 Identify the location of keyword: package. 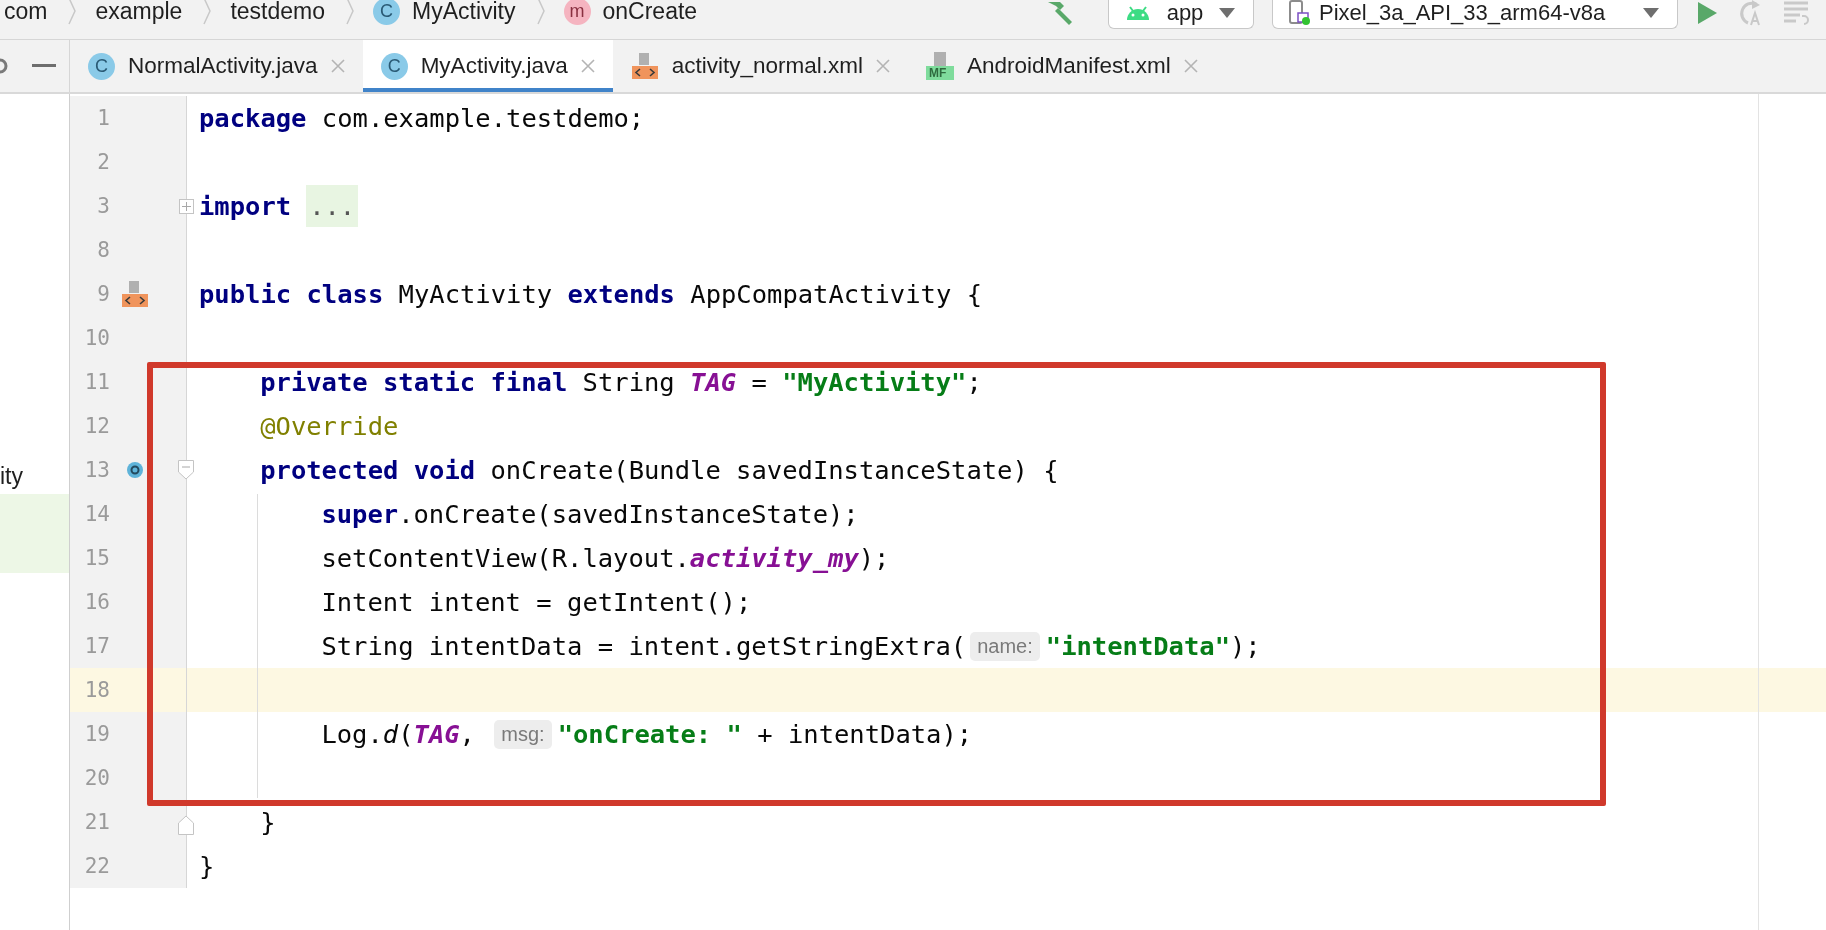
(253, 118).